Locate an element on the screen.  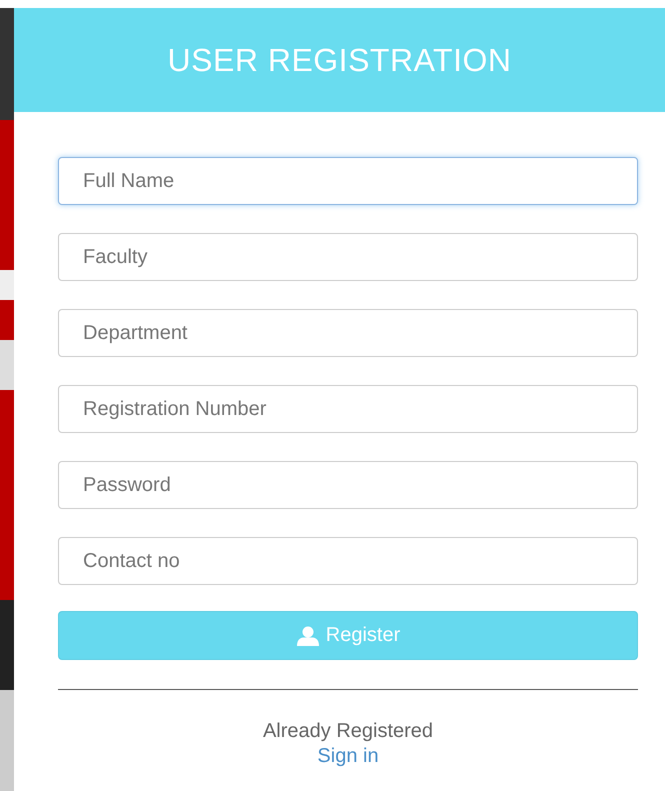
input-field: Full Name is located at coordinates (348, 181).